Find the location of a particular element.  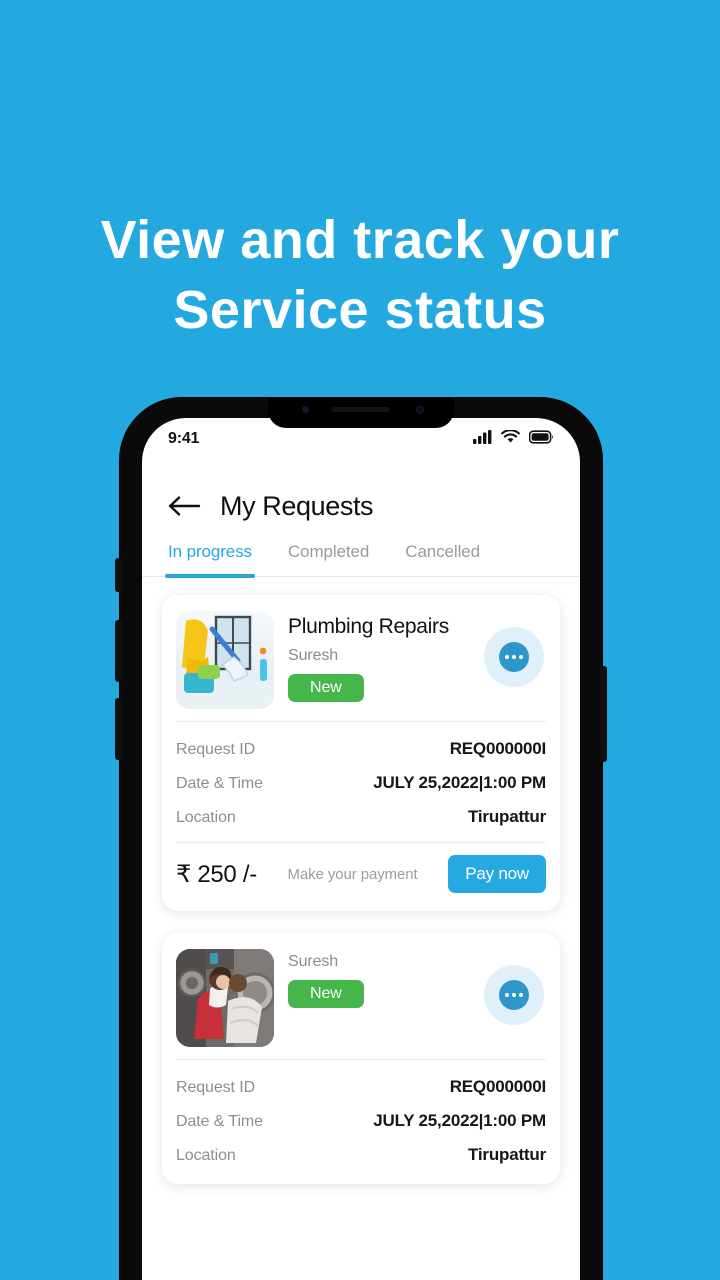

request-status-tabs: In progress Completed Cancelled is located at coordinates (361, 552).